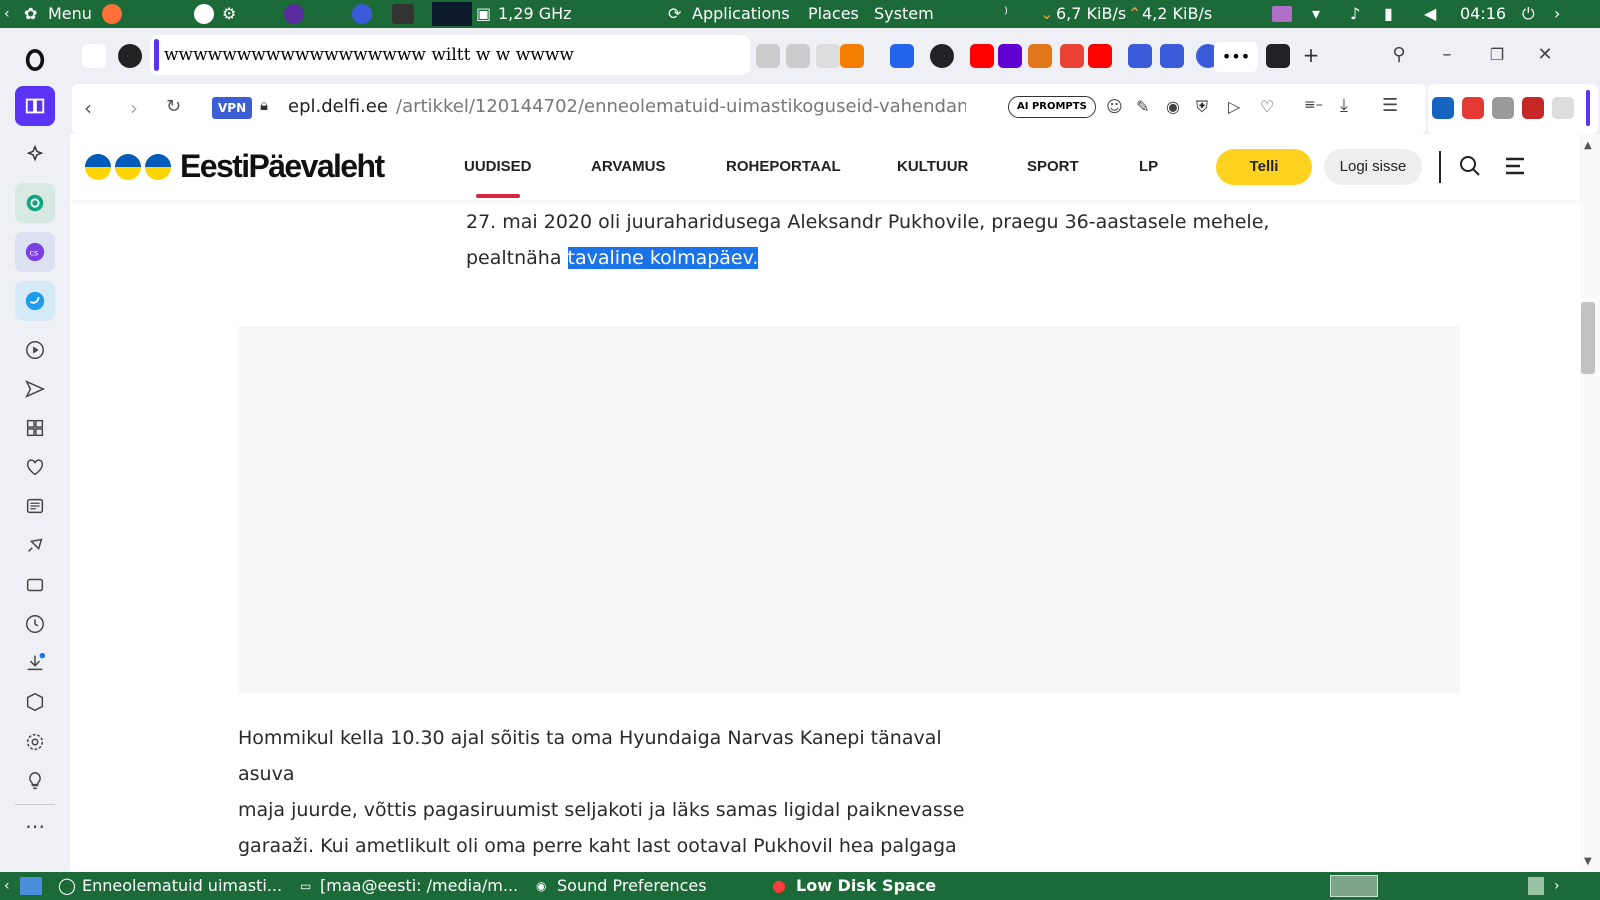 Image resolution: width=1600 pixels, height=900 pixels. What do you see at coordinates (741, 14) in the screenshot?
I see `applications-menu: Applications` at bounding box center [741, 14].